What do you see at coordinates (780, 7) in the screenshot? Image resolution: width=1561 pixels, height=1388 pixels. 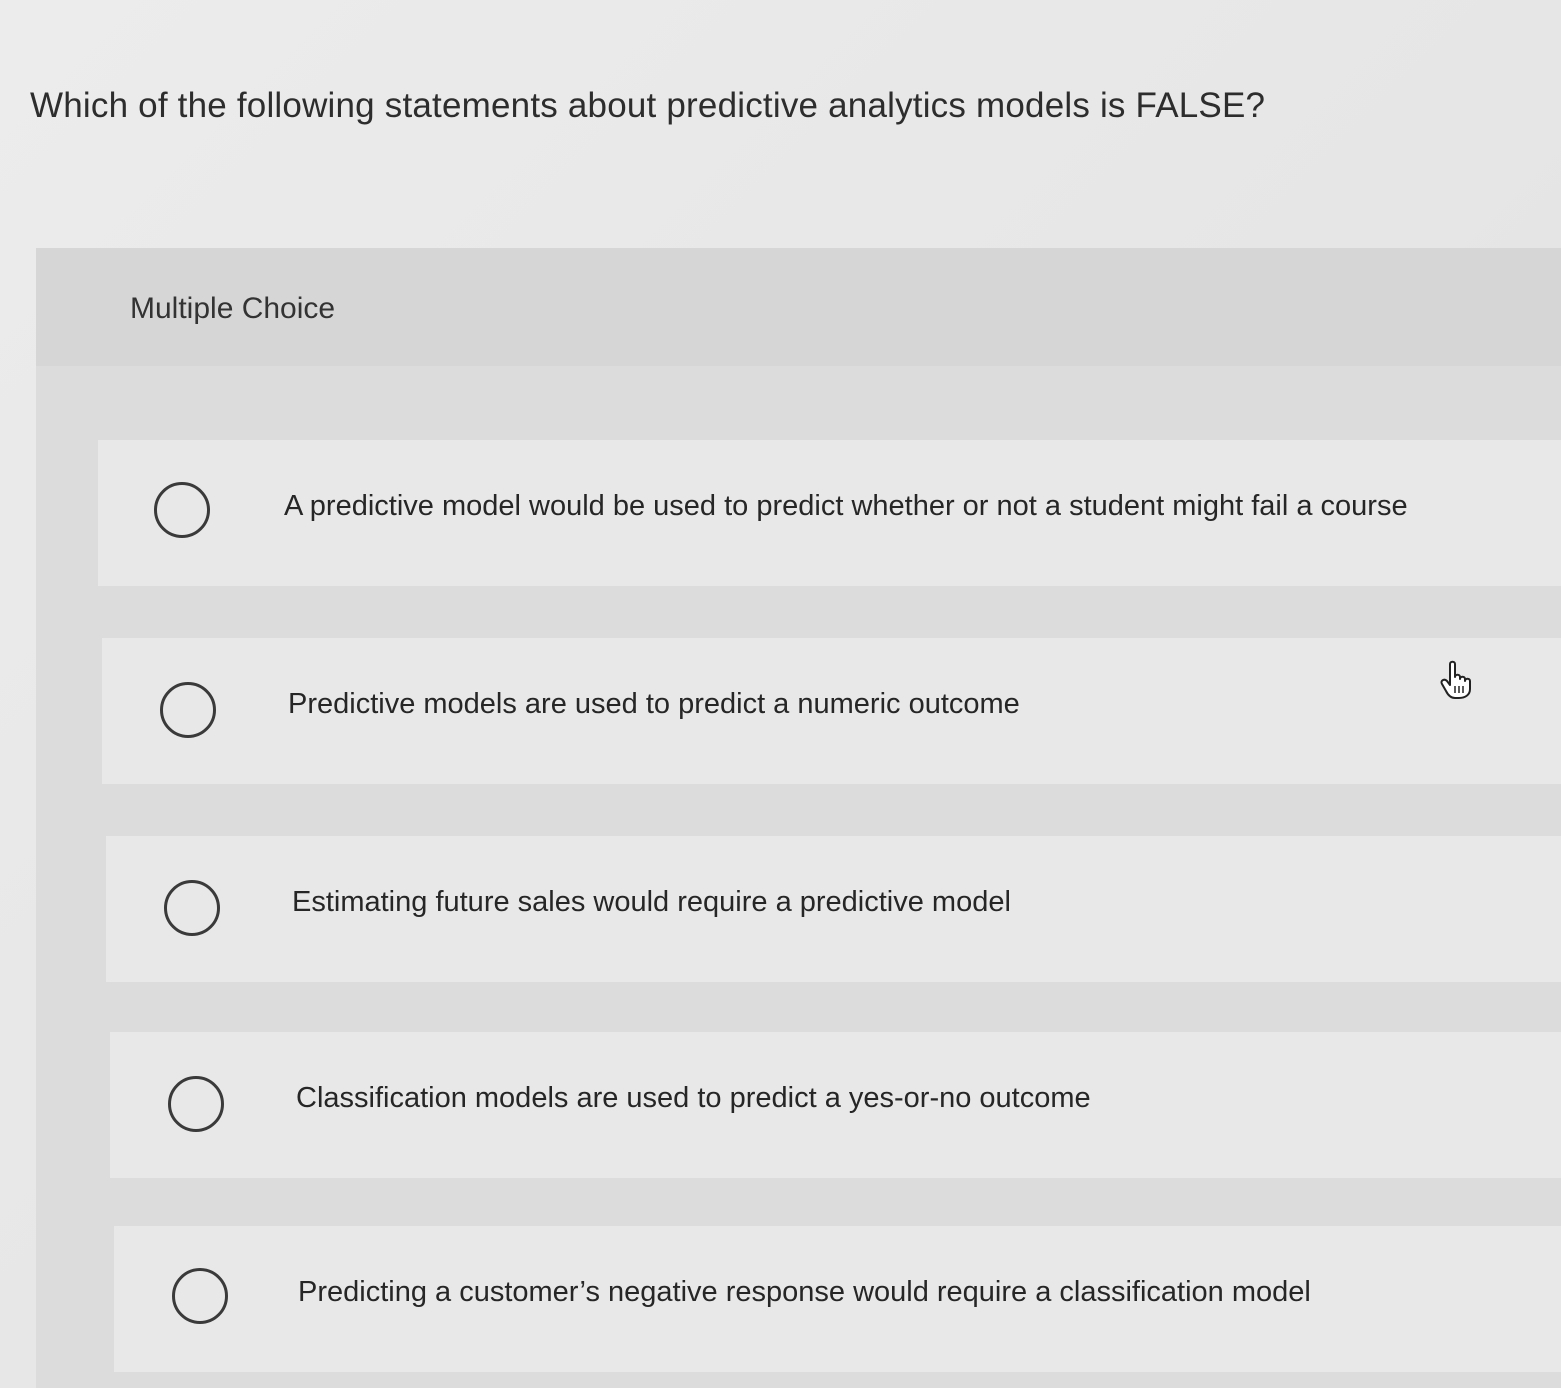 I see `top-strip-cropped` at bounding box center [780, 7].